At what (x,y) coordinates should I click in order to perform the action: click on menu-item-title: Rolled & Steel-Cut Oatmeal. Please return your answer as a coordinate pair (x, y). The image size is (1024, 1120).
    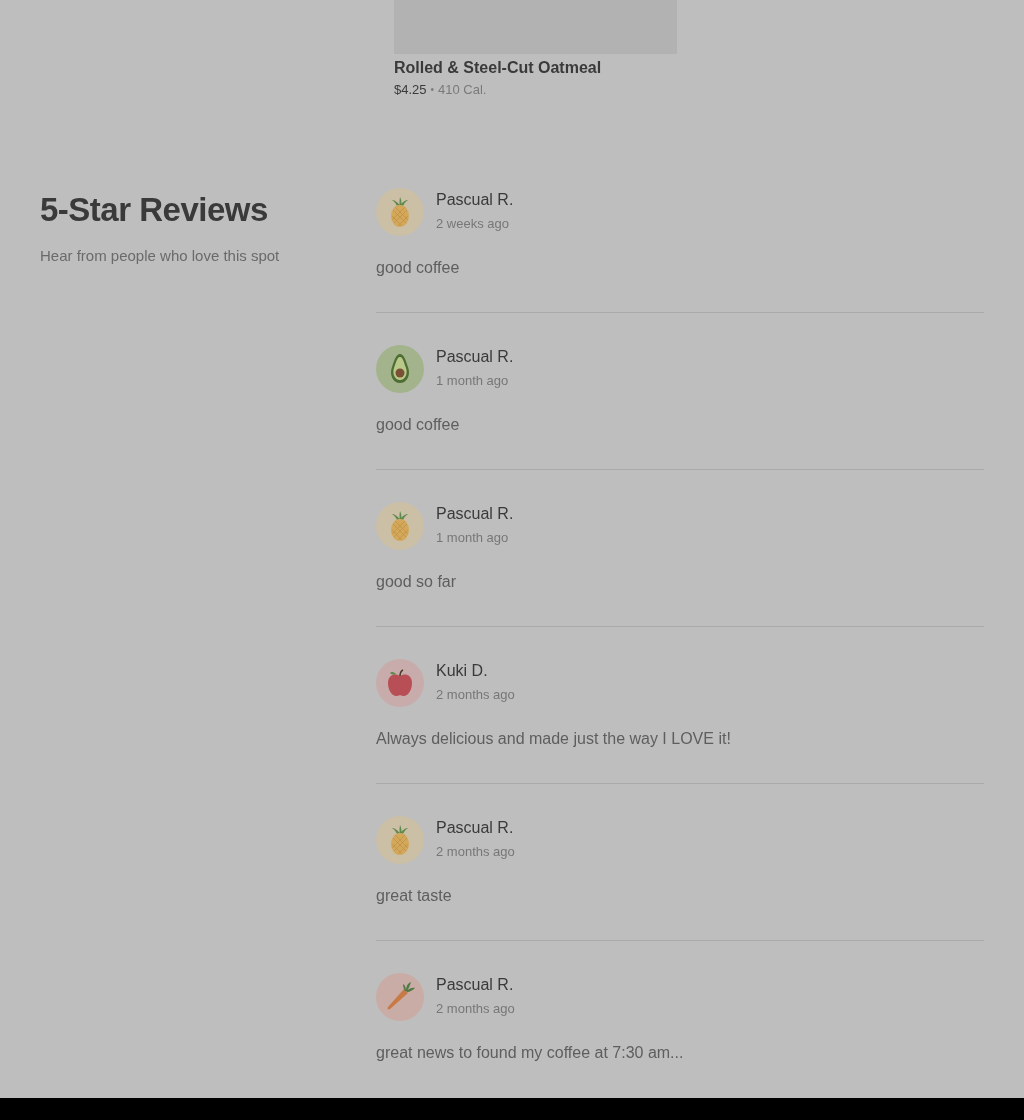
    Looking at the image, I should click on (498, 68).